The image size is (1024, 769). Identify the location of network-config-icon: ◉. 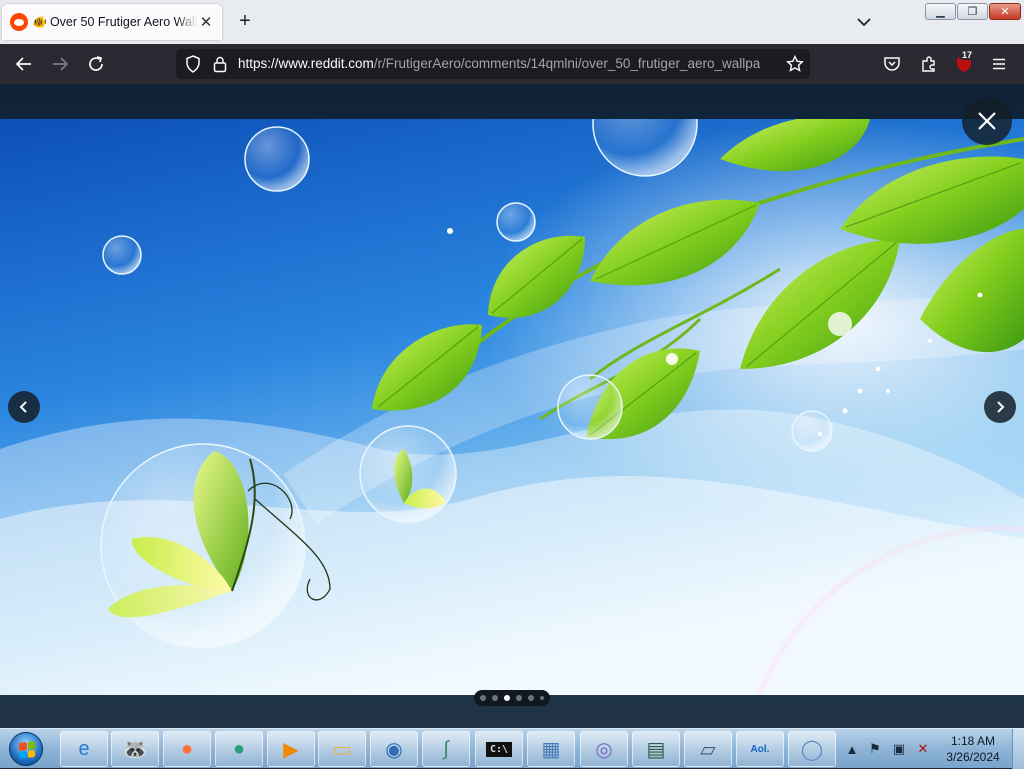
(394, 749).